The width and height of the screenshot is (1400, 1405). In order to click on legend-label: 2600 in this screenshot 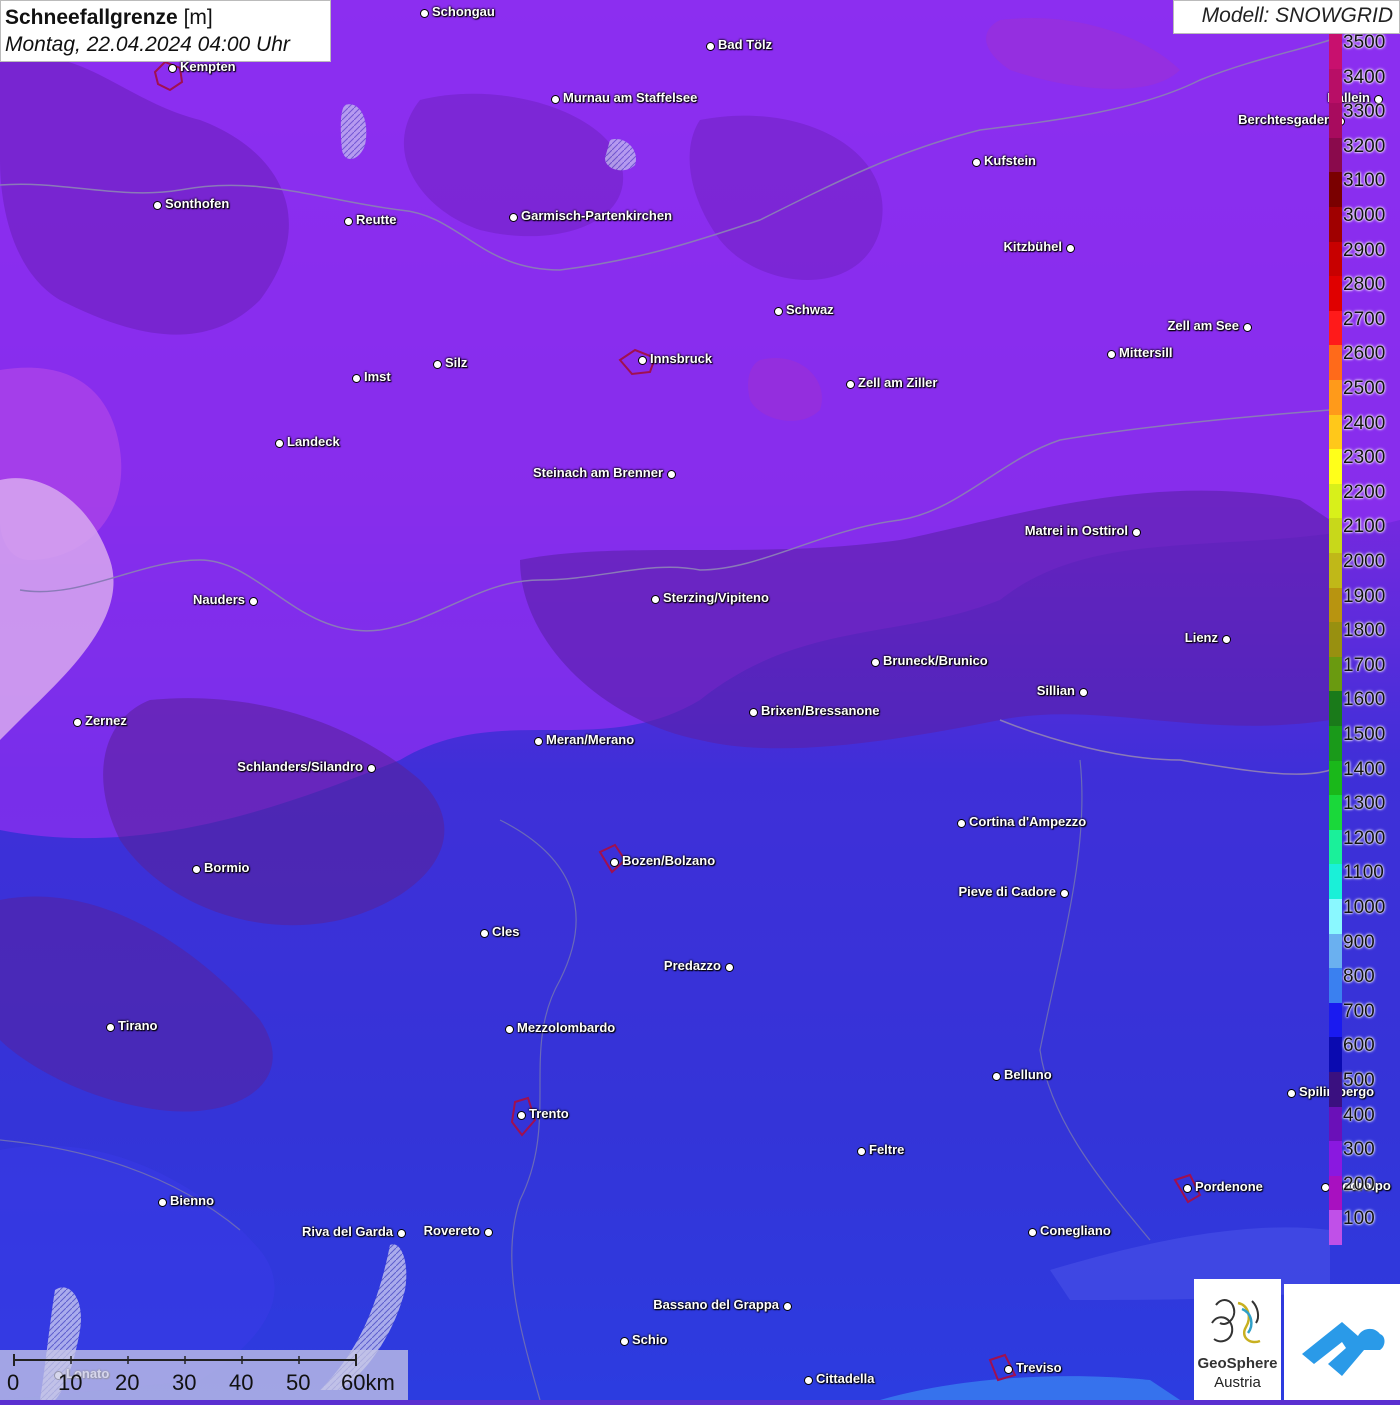, I will do `click(1364, 354)`.